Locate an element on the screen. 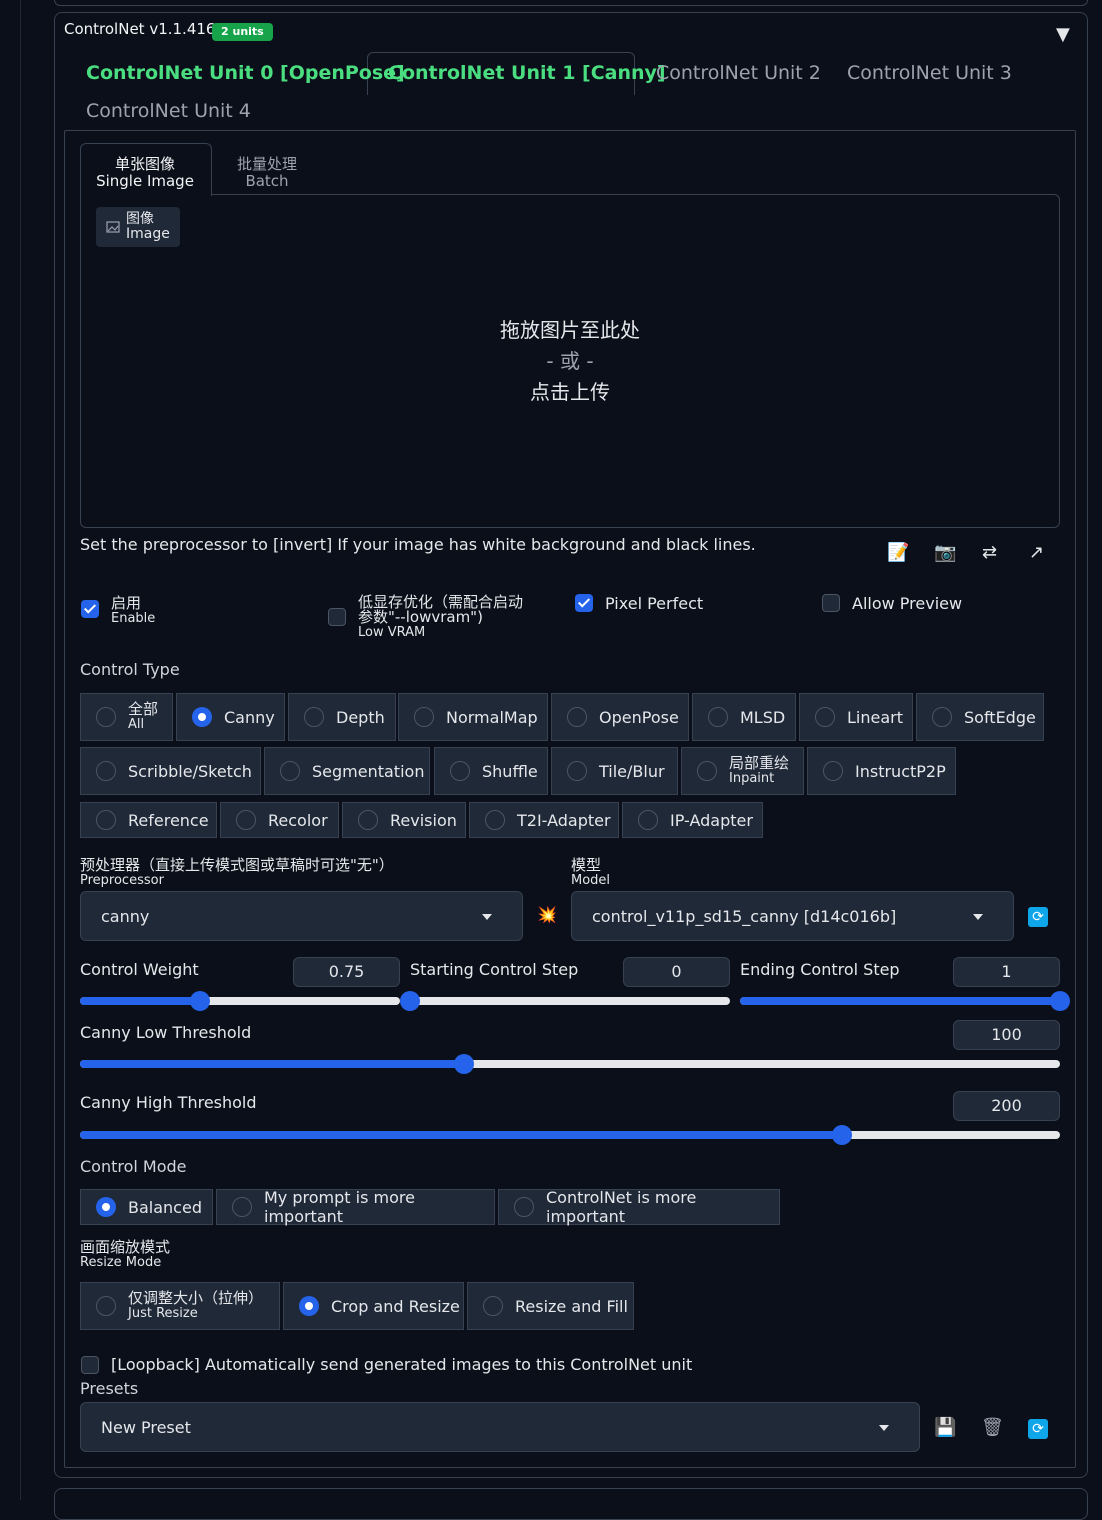 This screenshot has width=1102, height=1520. control-type-shuffle: Shuffle is located at coordinates (491, 771).